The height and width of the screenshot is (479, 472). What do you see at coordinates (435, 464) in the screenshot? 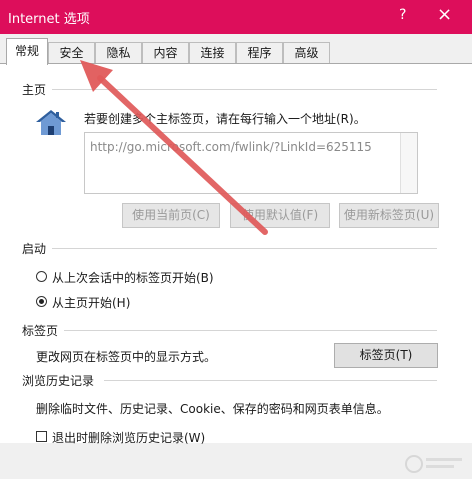
I see `watermark-logo` at bounding box center [435, 464].